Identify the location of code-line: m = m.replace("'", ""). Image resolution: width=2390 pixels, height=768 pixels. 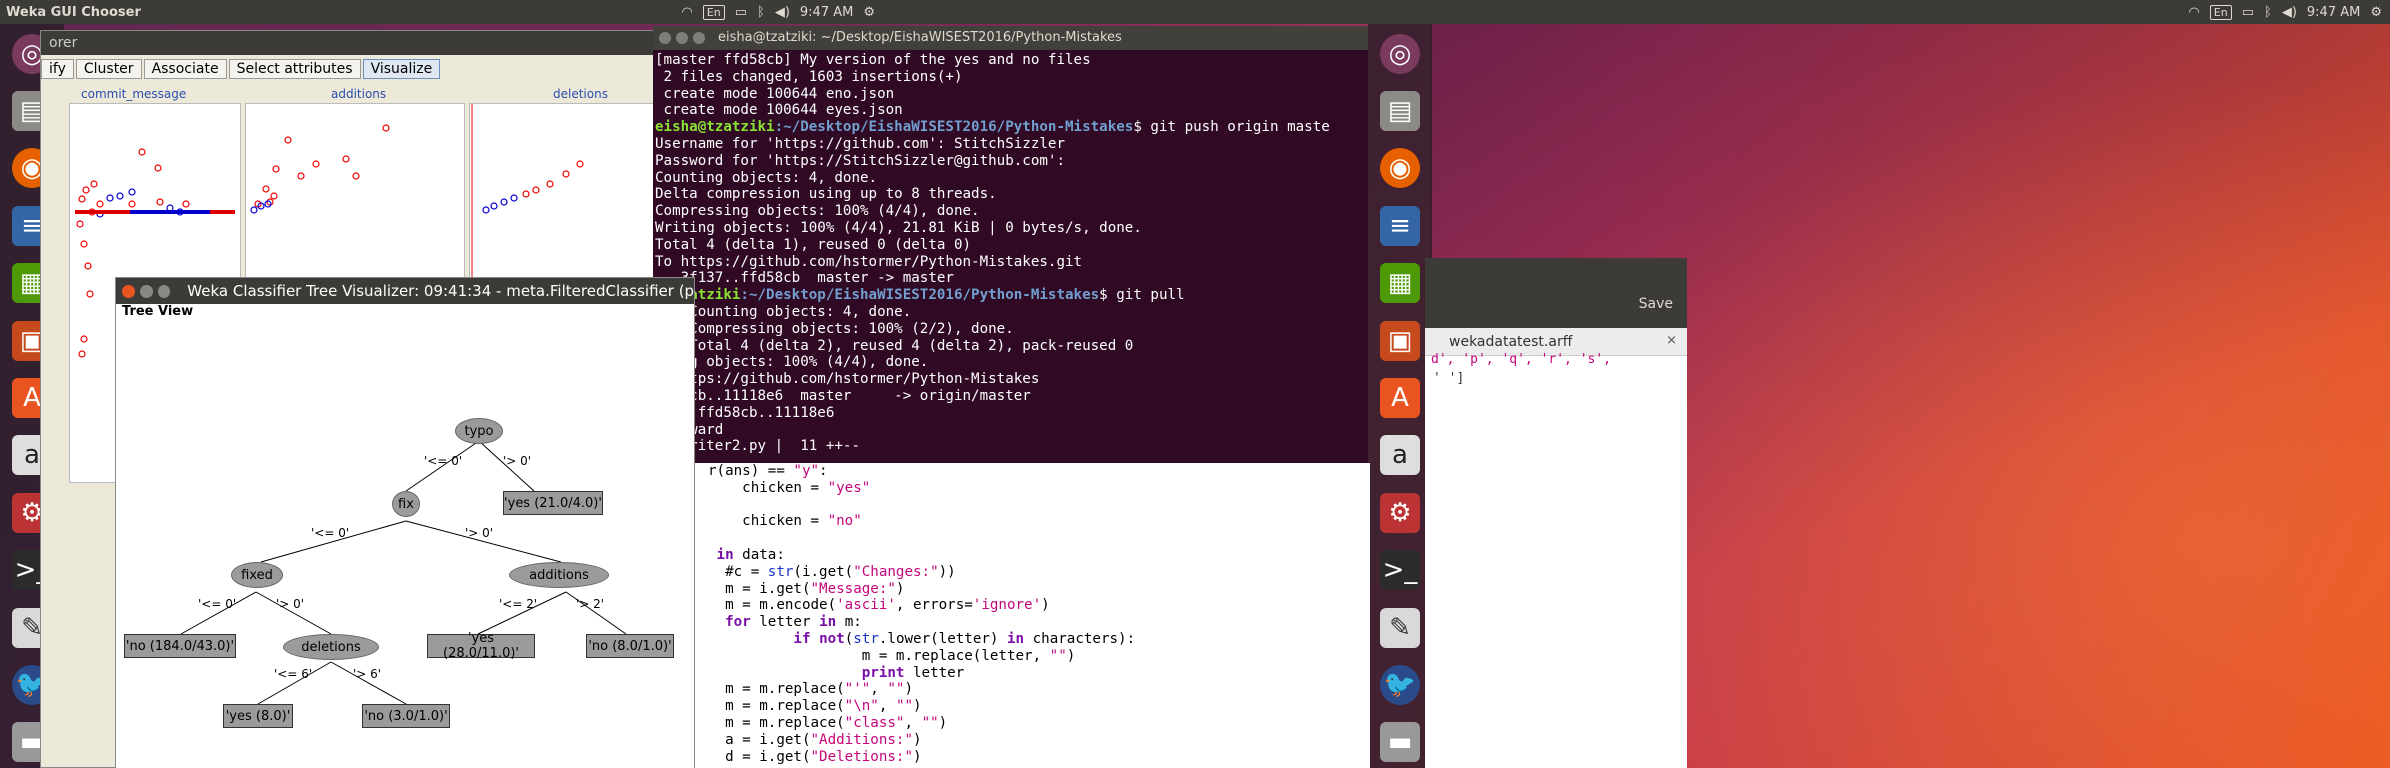
(811, 689).